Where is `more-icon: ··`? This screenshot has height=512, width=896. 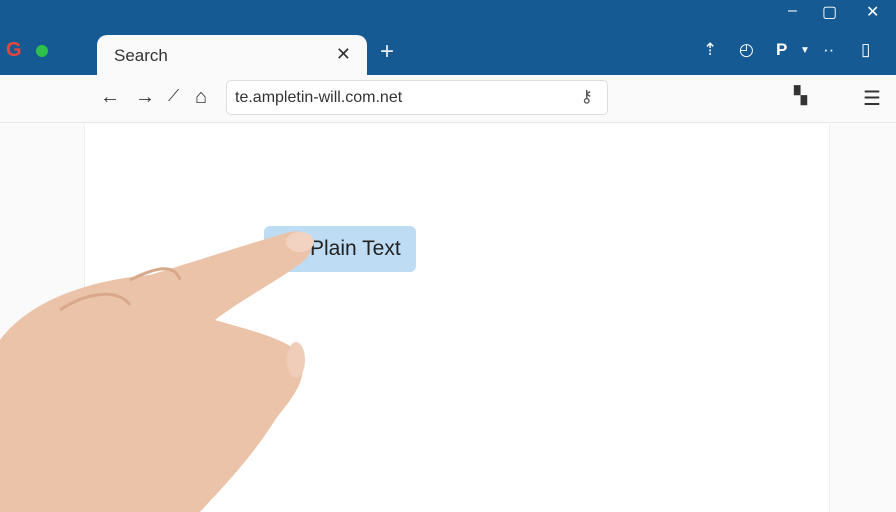
more-icon: ·· is located at coordinates (828, 50).